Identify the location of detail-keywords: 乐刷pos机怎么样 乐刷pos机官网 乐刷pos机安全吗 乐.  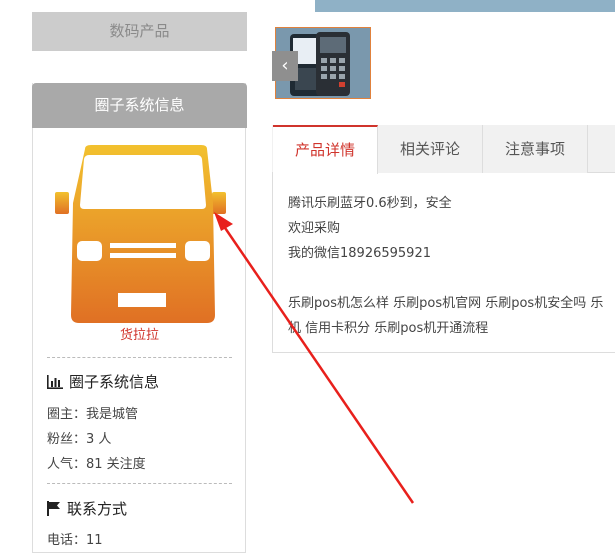
(446, 303).